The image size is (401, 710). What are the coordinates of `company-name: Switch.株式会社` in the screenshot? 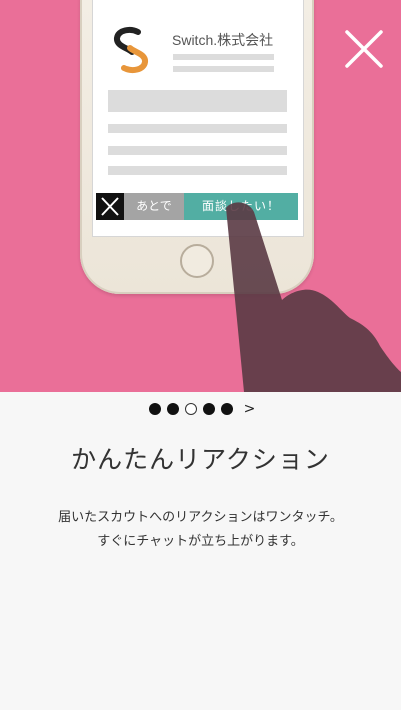 It's located at (223, 40).